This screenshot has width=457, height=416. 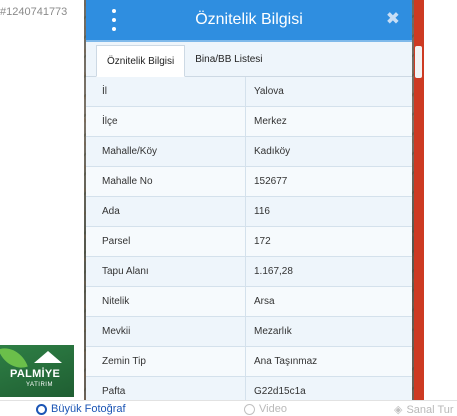 I want to click on row-value: 152677, so click(x=271, y=181).